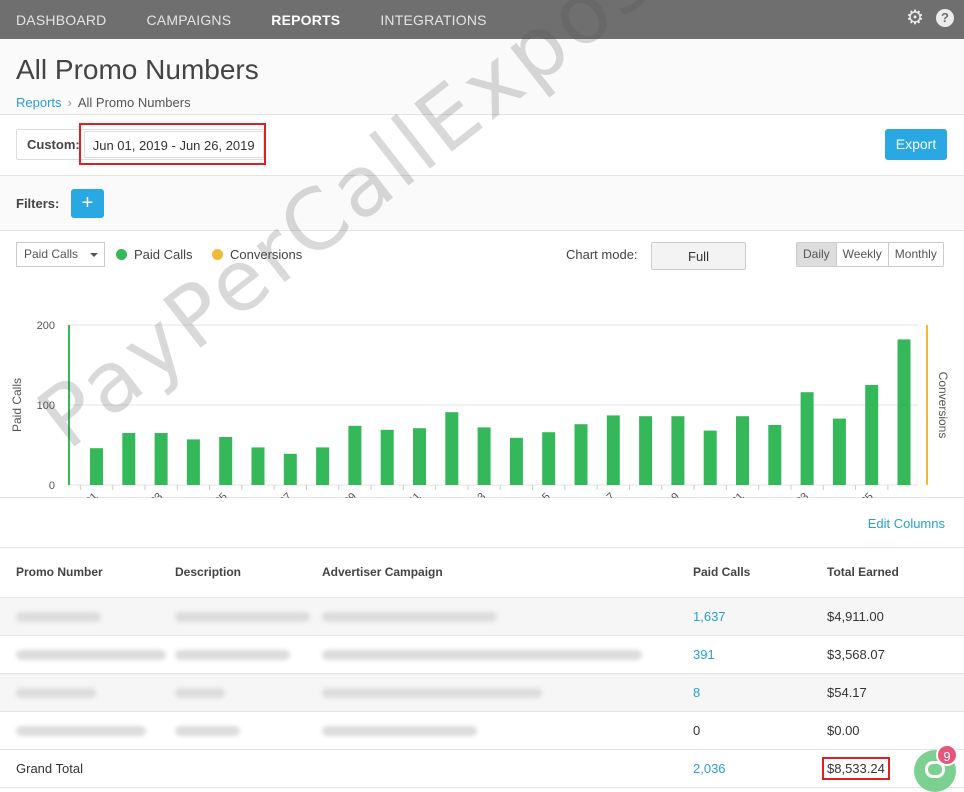  I want to click on table-row: 391 $3,568.07, so click(482, 654).